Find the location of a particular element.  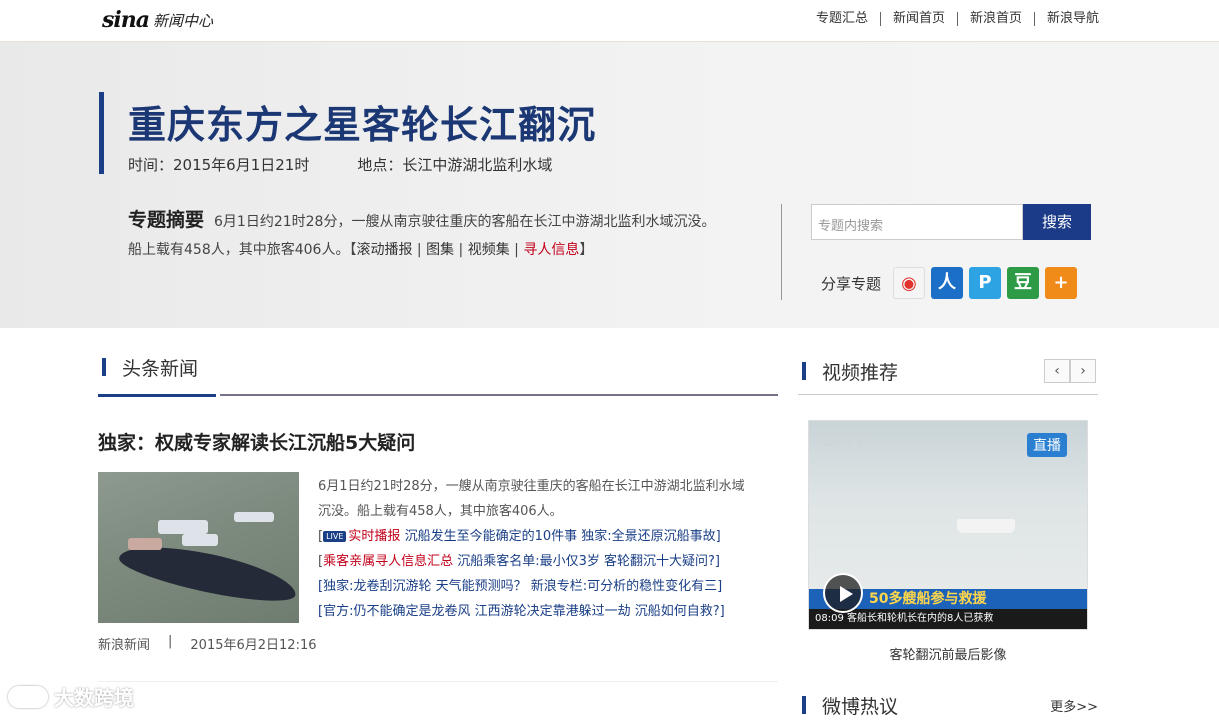

topic-meta: 时间：2015年6月1日21时 地点：长江中游湖北监利水域 is located at coordinates (340, 164).